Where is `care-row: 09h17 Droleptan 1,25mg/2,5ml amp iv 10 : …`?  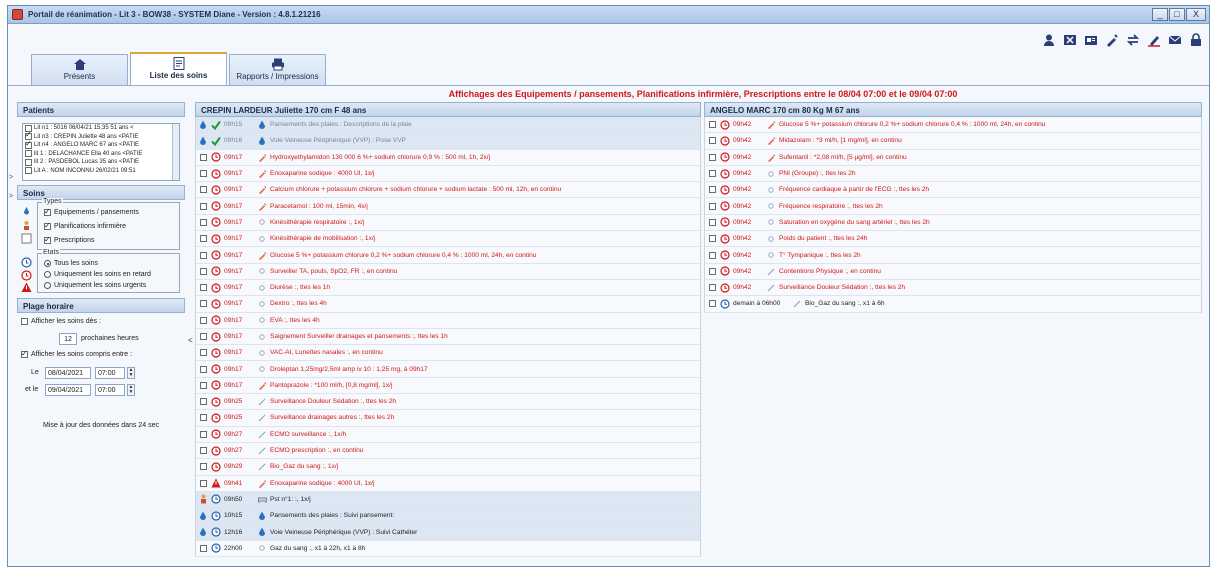
care-row: 09h17 Droleptan 1,25mg/2,5ml amp iv 10 : … is located at coordinates (448, 369).